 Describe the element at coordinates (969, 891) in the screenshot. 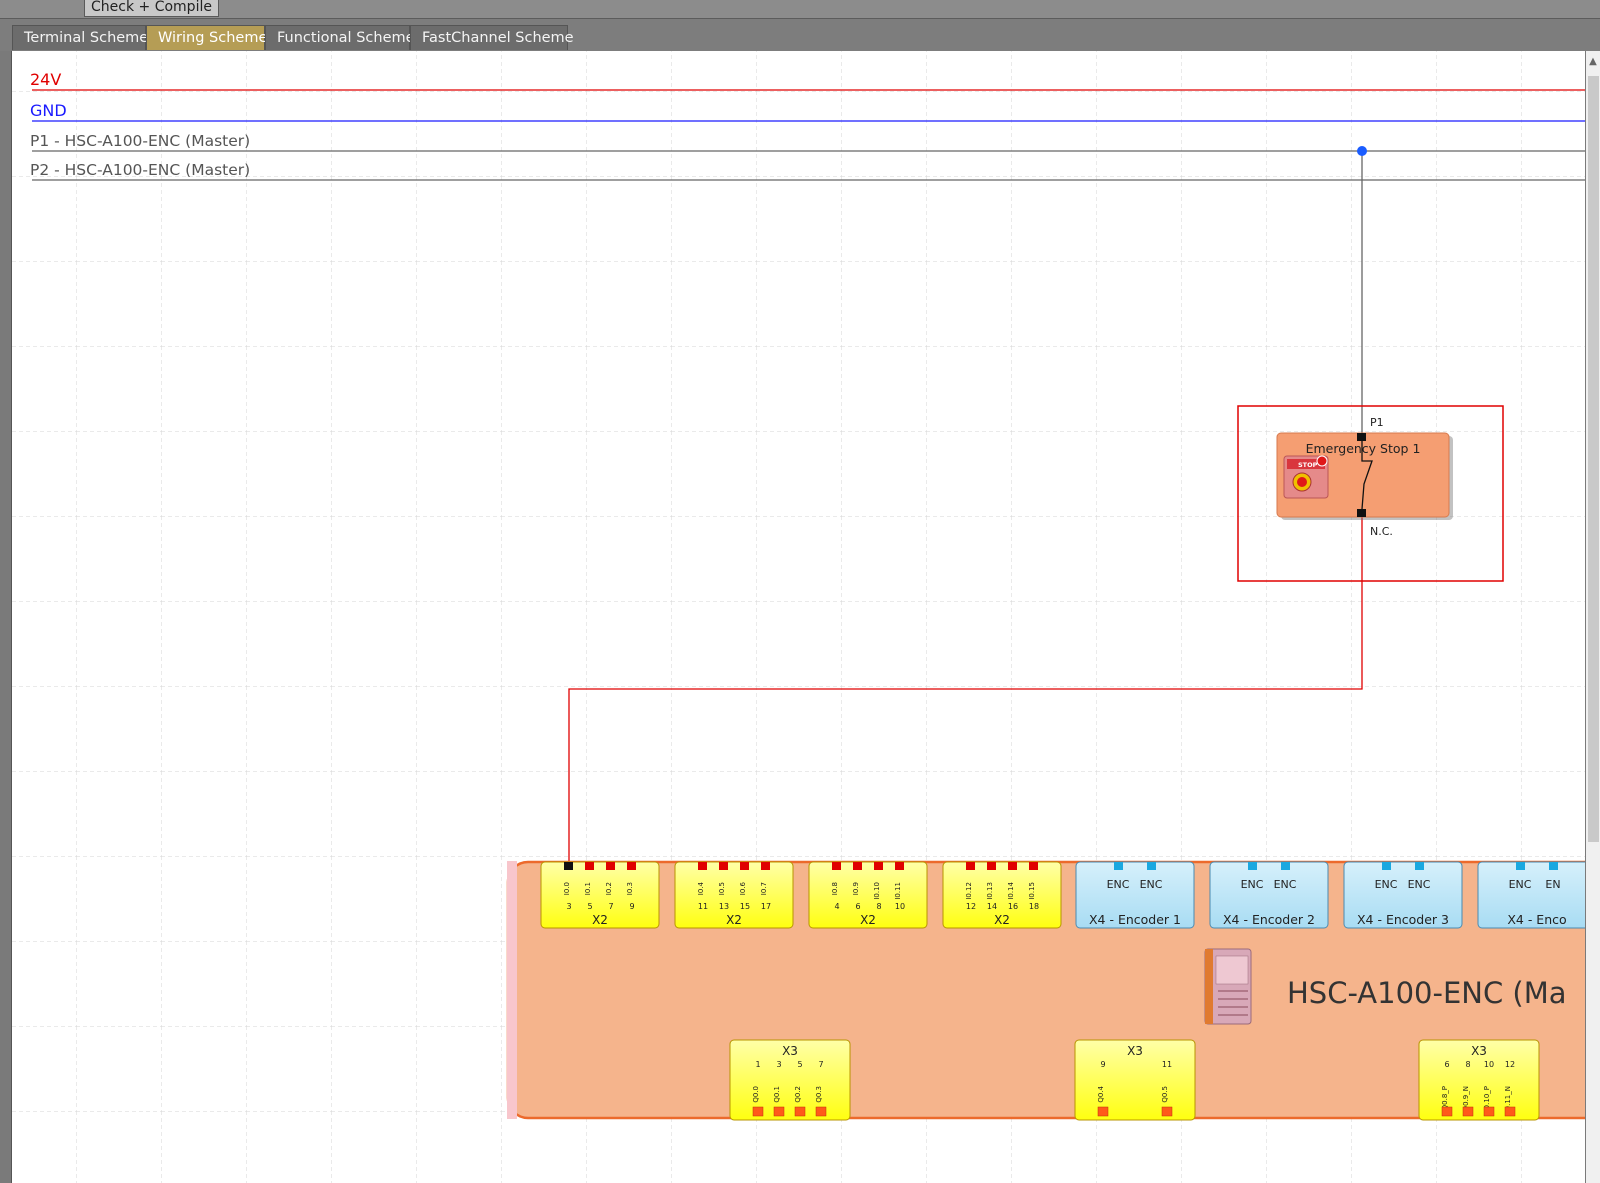

I see `x2-pin-label: I0.12` at that location.